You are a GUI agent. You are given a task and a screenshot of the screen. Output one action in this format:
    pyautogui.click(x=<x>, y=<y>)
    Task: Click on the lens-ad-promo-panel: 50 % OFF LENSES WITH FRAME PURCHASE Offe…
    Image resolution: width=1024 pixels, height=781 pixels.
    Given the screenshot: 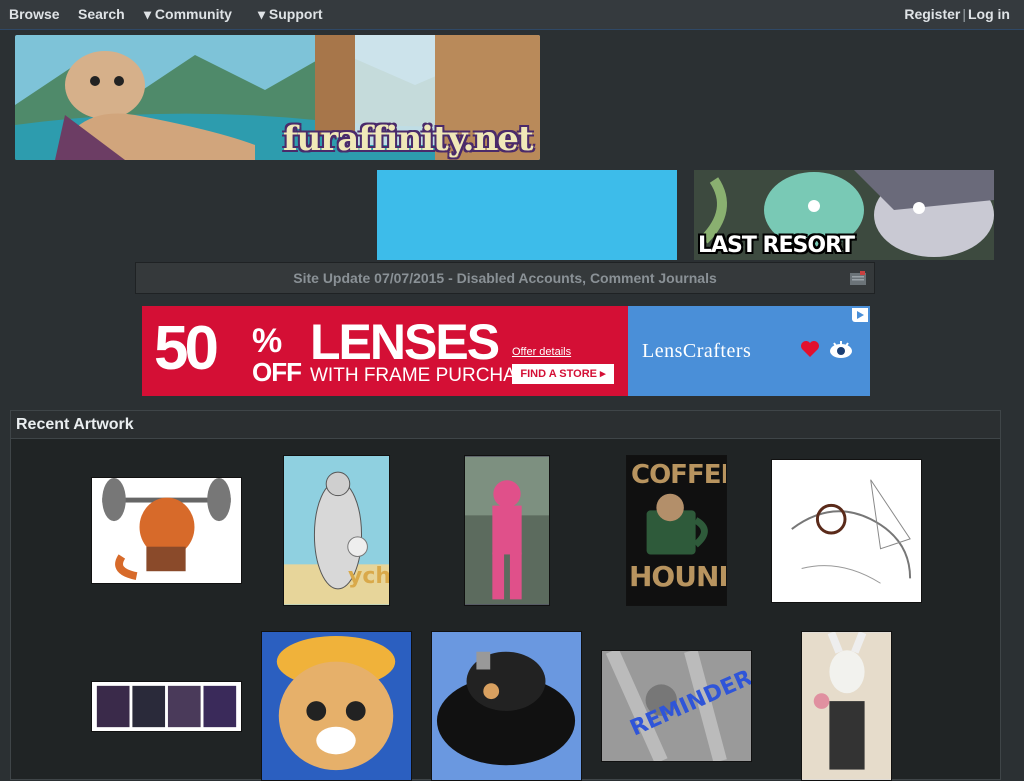 What is the action you would take?
    pyautogui.click(x=385, y=351)
    